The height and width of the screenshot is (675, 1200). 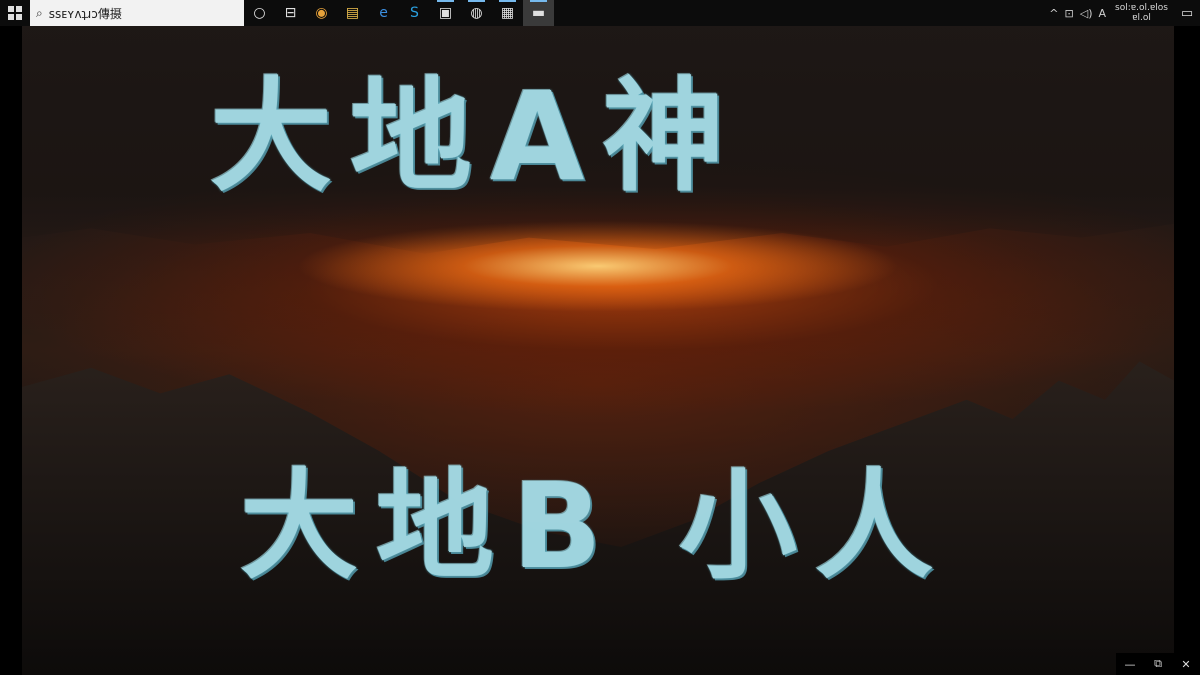 What do you see at coordinates (1141, 18) in the screenshot?
I see `clock-date: ɐl.ol` at bounding box center [1141, 18].